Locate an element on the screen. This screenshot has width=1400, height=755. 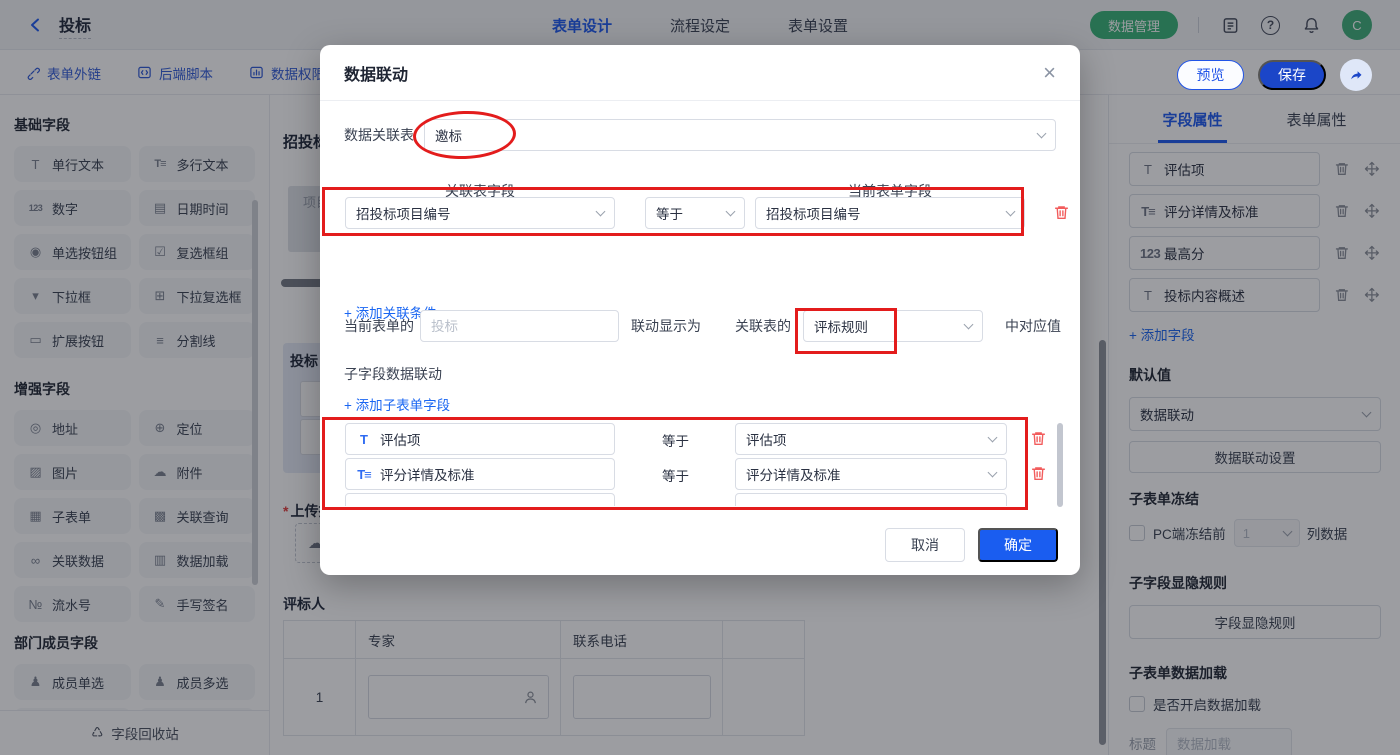
condition-operator-select: 等于 is located at coordinates (695, 213).